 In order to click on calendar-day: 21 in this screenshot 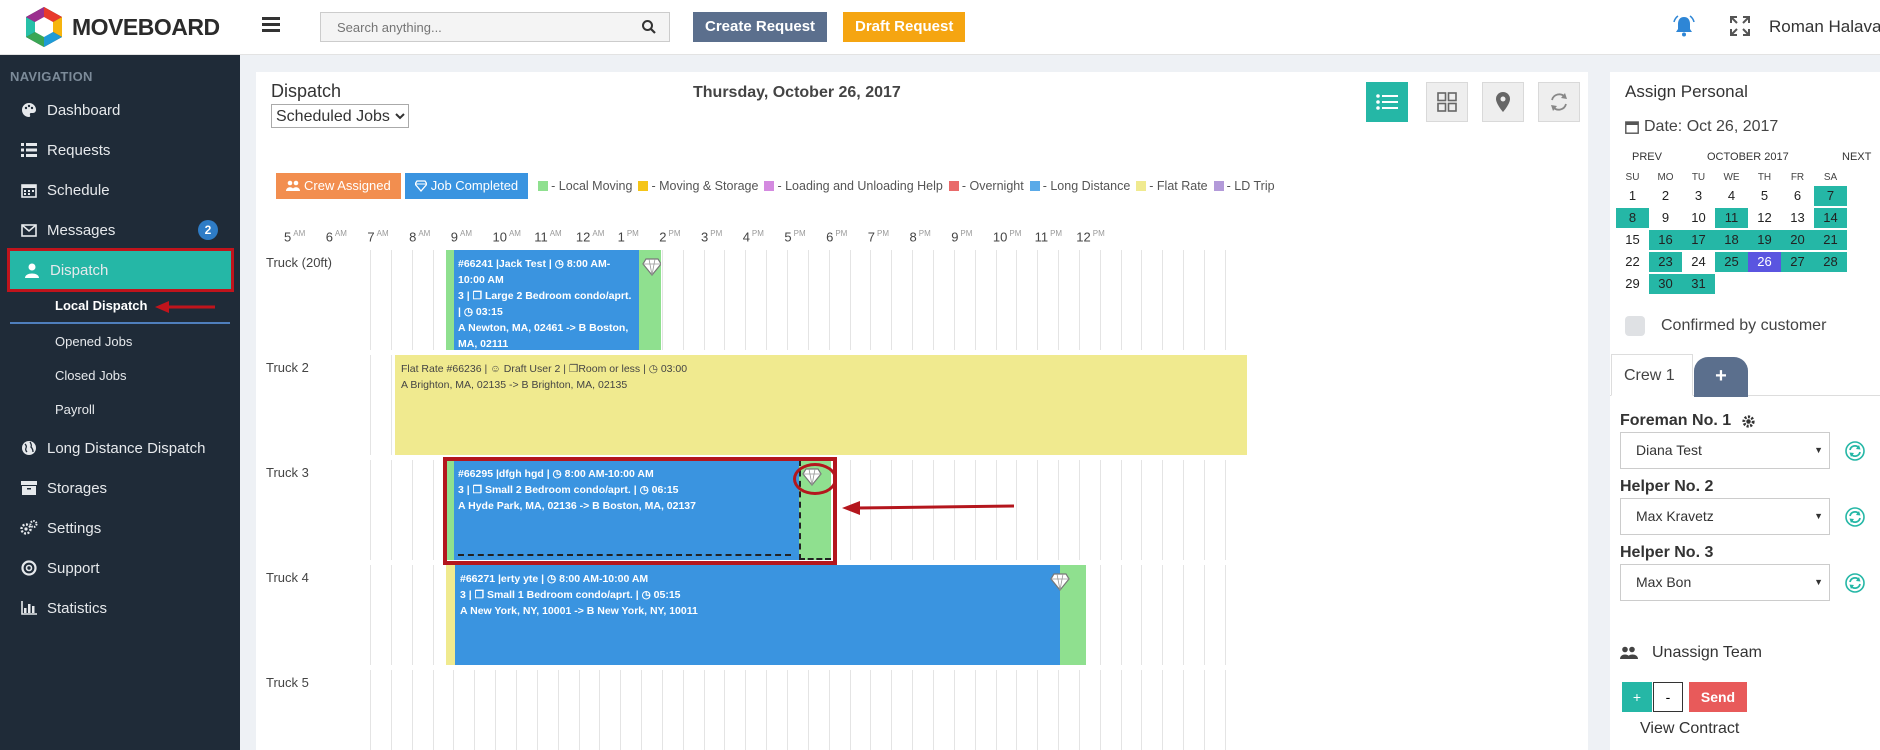, I will do `click(1830, 240)`.